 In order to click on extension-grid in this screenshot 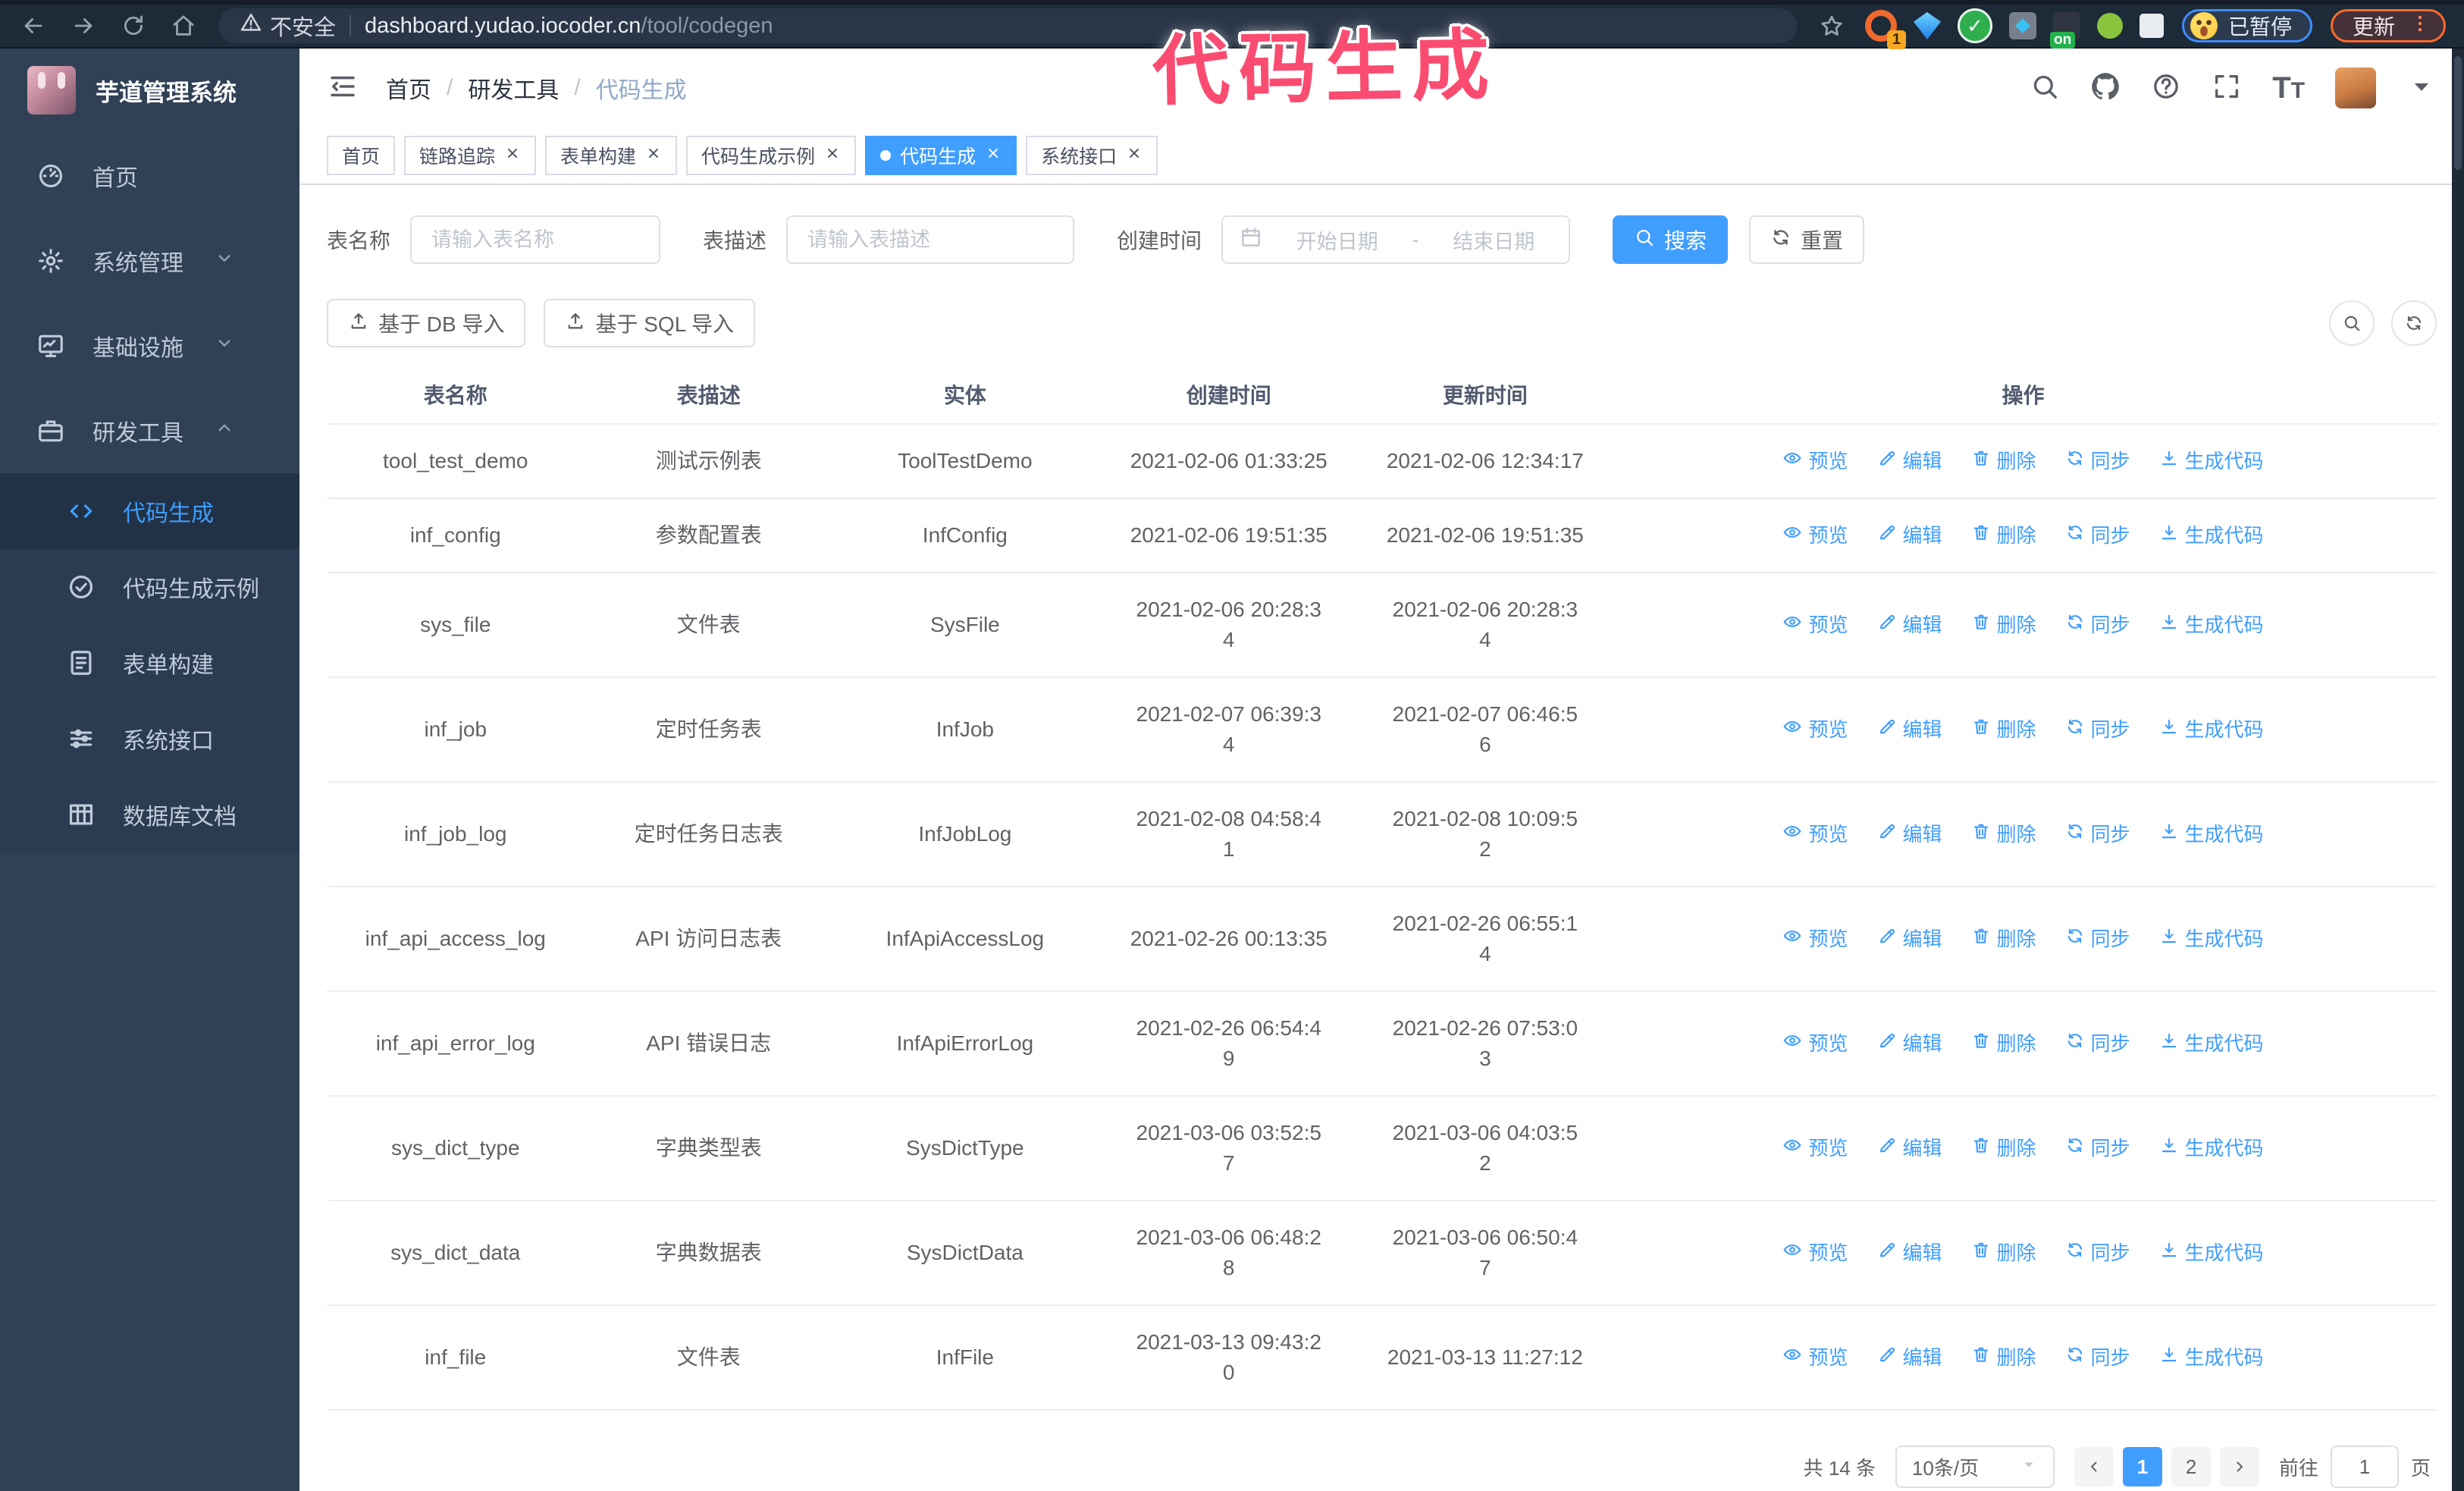, I will do `click(2022, 25)`.